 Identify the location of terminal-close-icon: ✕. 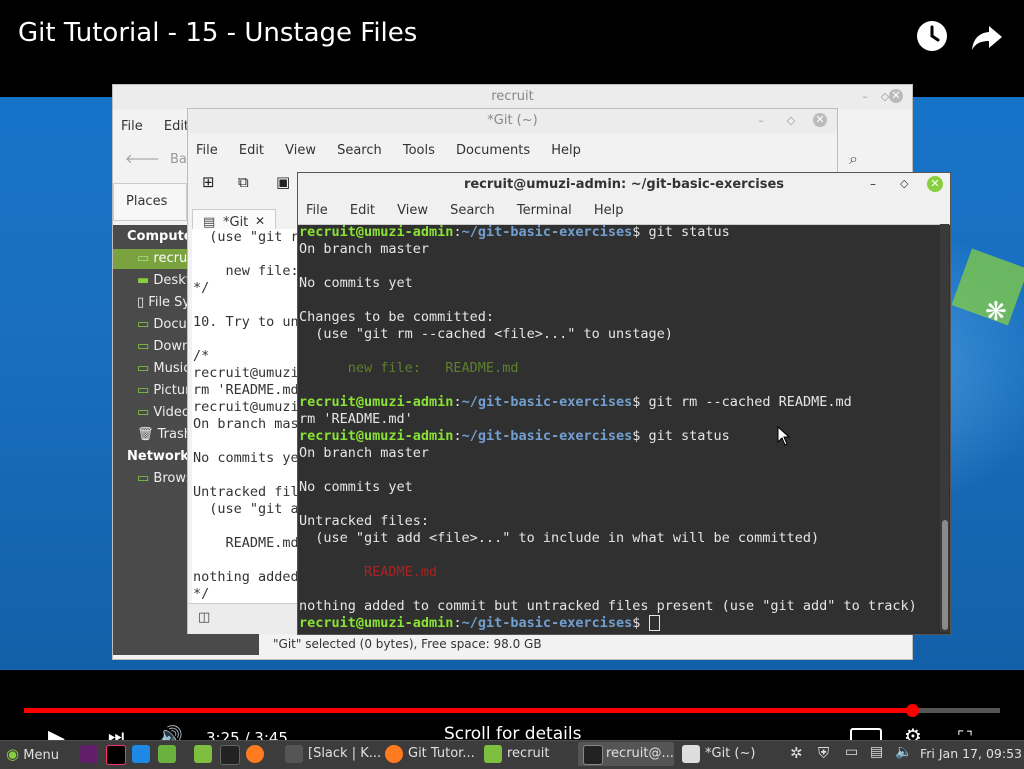
(935, 184).